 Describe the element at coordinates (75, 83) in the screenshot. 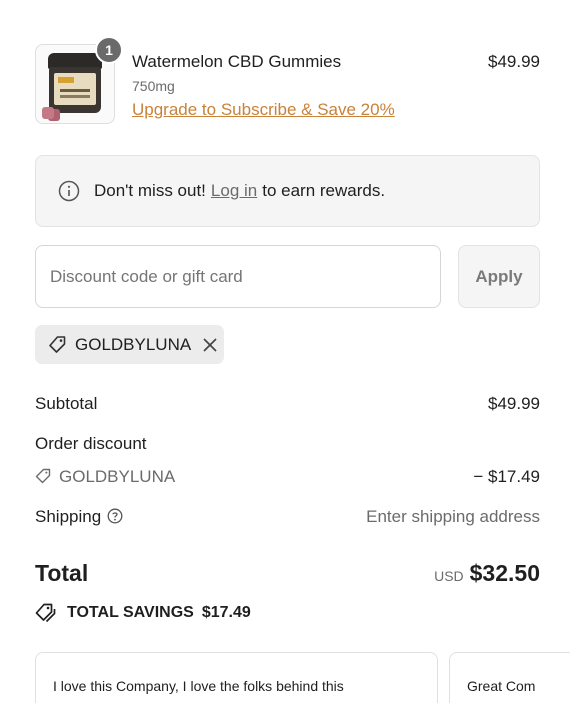

I see `jar-image` at that location.